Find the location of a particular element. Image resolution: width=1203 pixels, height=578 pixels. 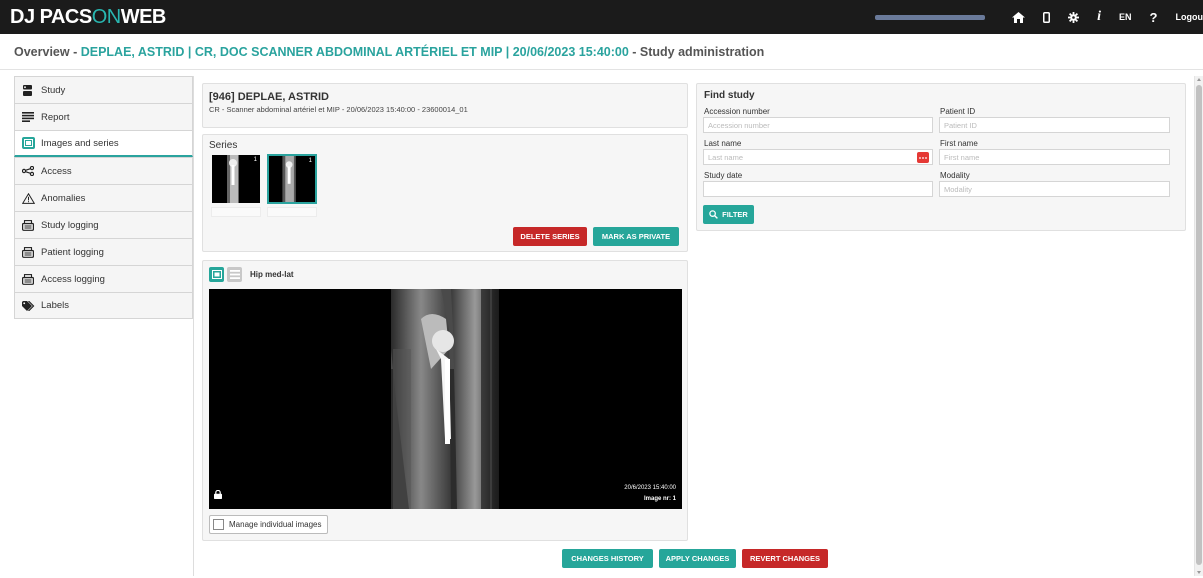

sidebar-item-study: Study is located at coordinates (103, 89).